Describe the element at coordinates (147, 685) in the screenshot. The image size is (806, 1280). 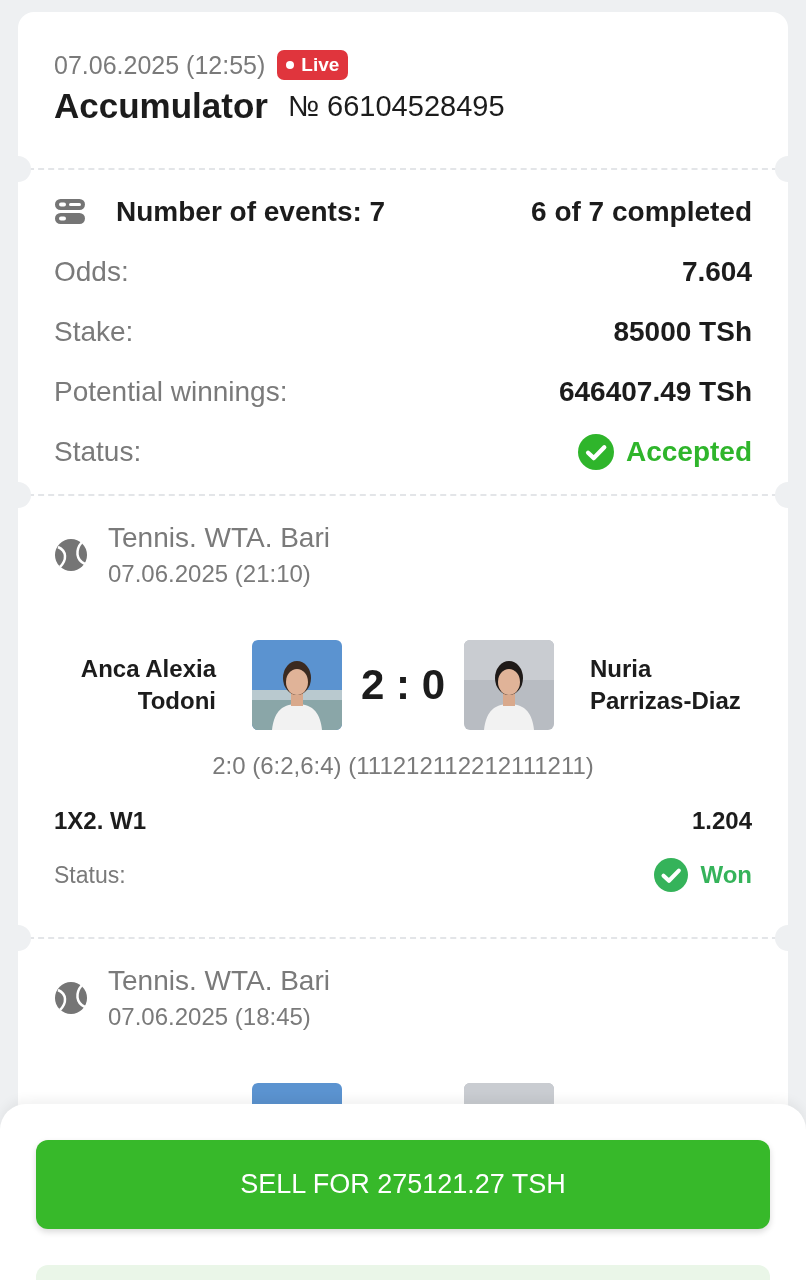
I see `player-name: Anca Alexia Todoni` at that location.